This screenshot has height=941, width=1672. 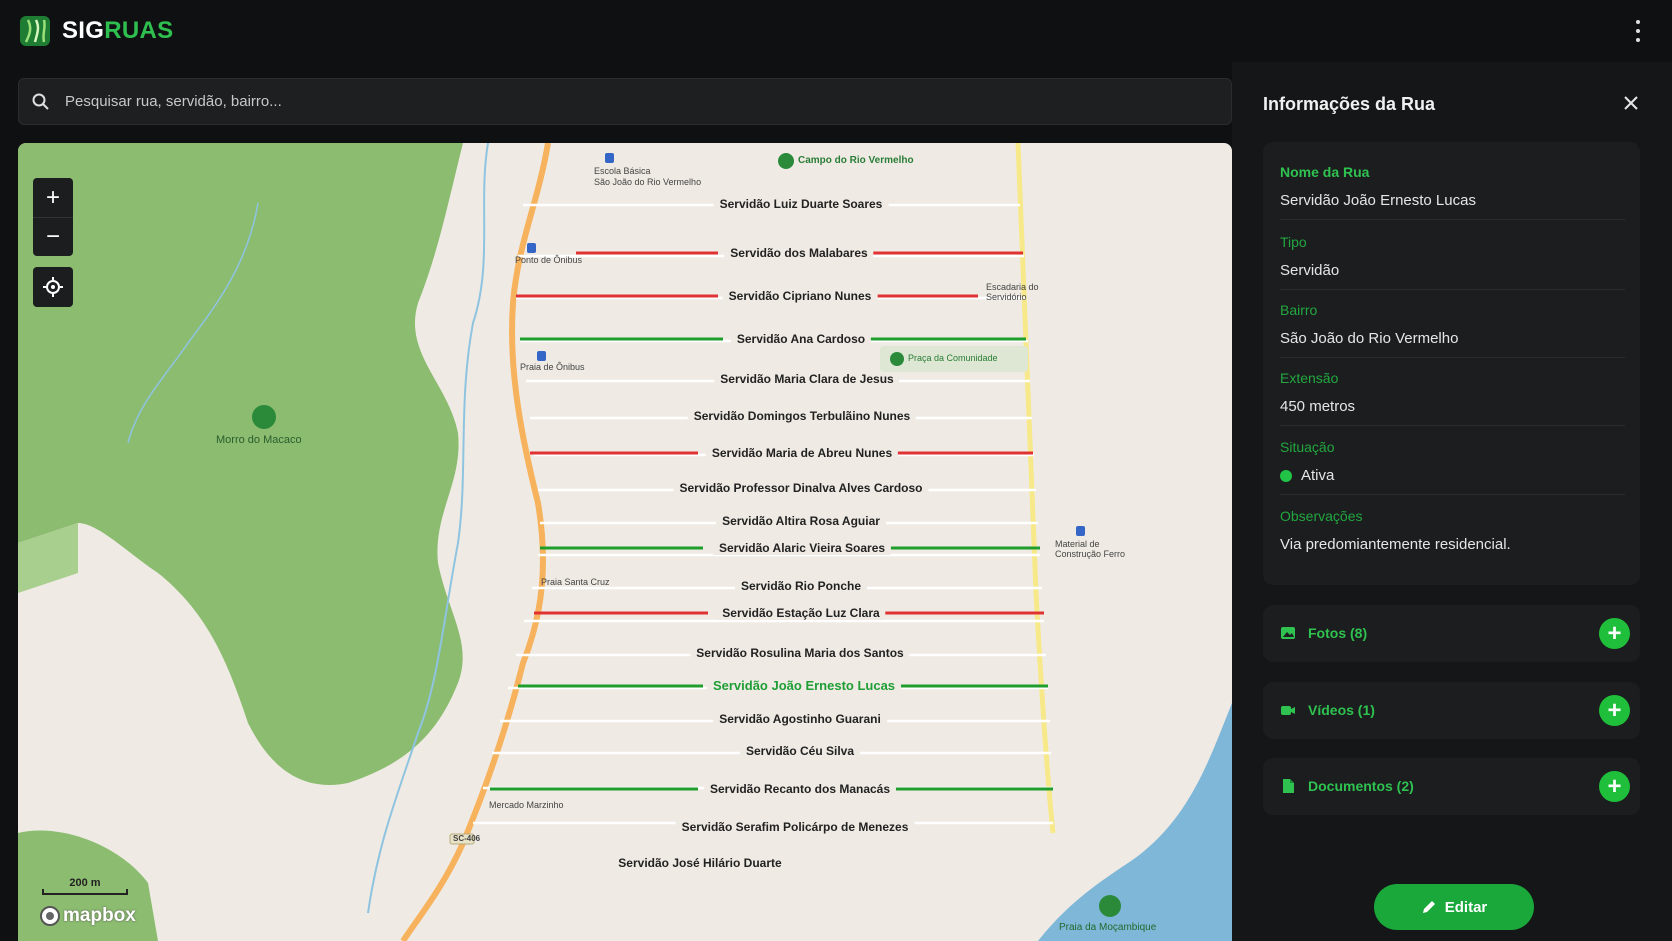 I want to click on search-bar, so click(x=625, y=101).